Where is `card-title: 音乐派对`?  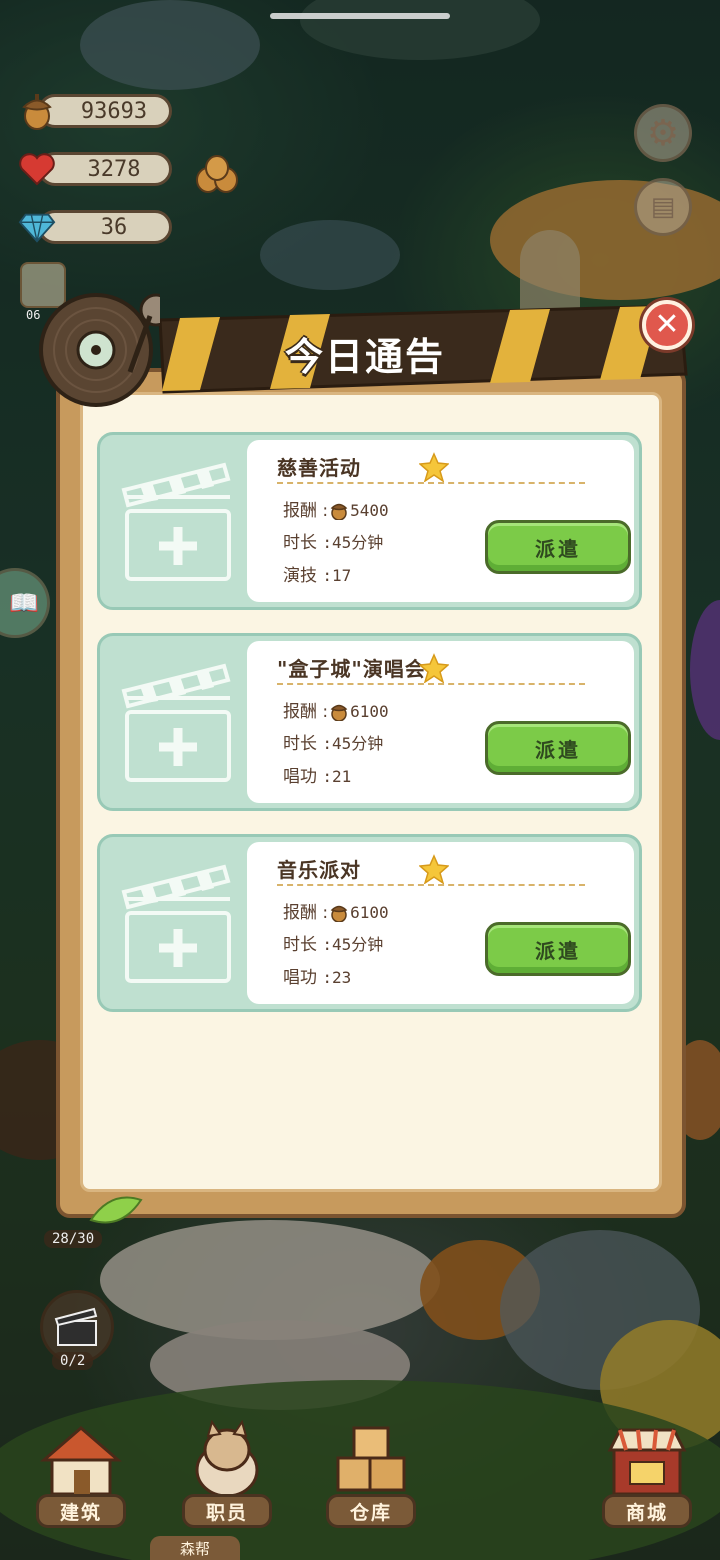 card-title: 音乐派对 is located at coordinates (319, 870).